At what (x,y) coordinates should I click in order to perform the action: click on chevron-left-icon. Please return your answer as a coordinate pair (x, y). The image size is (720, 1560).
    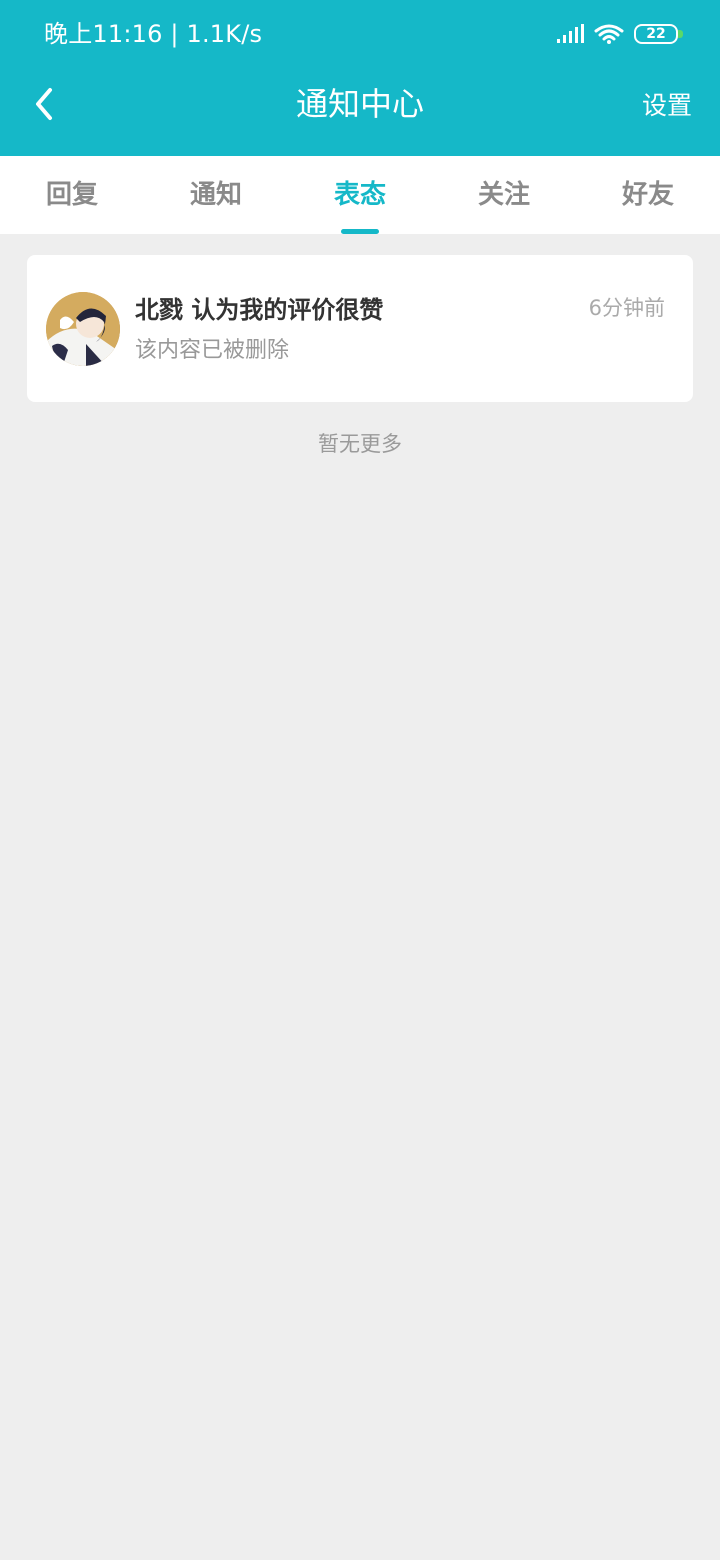
    Looking at the image, I should click on (44, 104).